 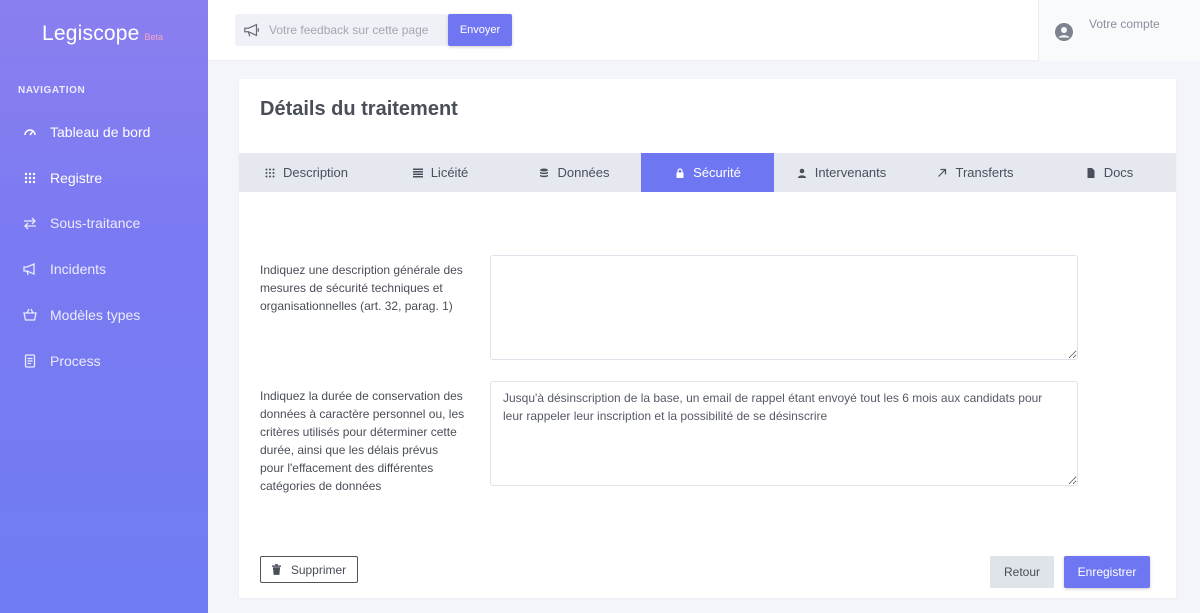 I want to click on file-icon, so click(x=1091, y=173).